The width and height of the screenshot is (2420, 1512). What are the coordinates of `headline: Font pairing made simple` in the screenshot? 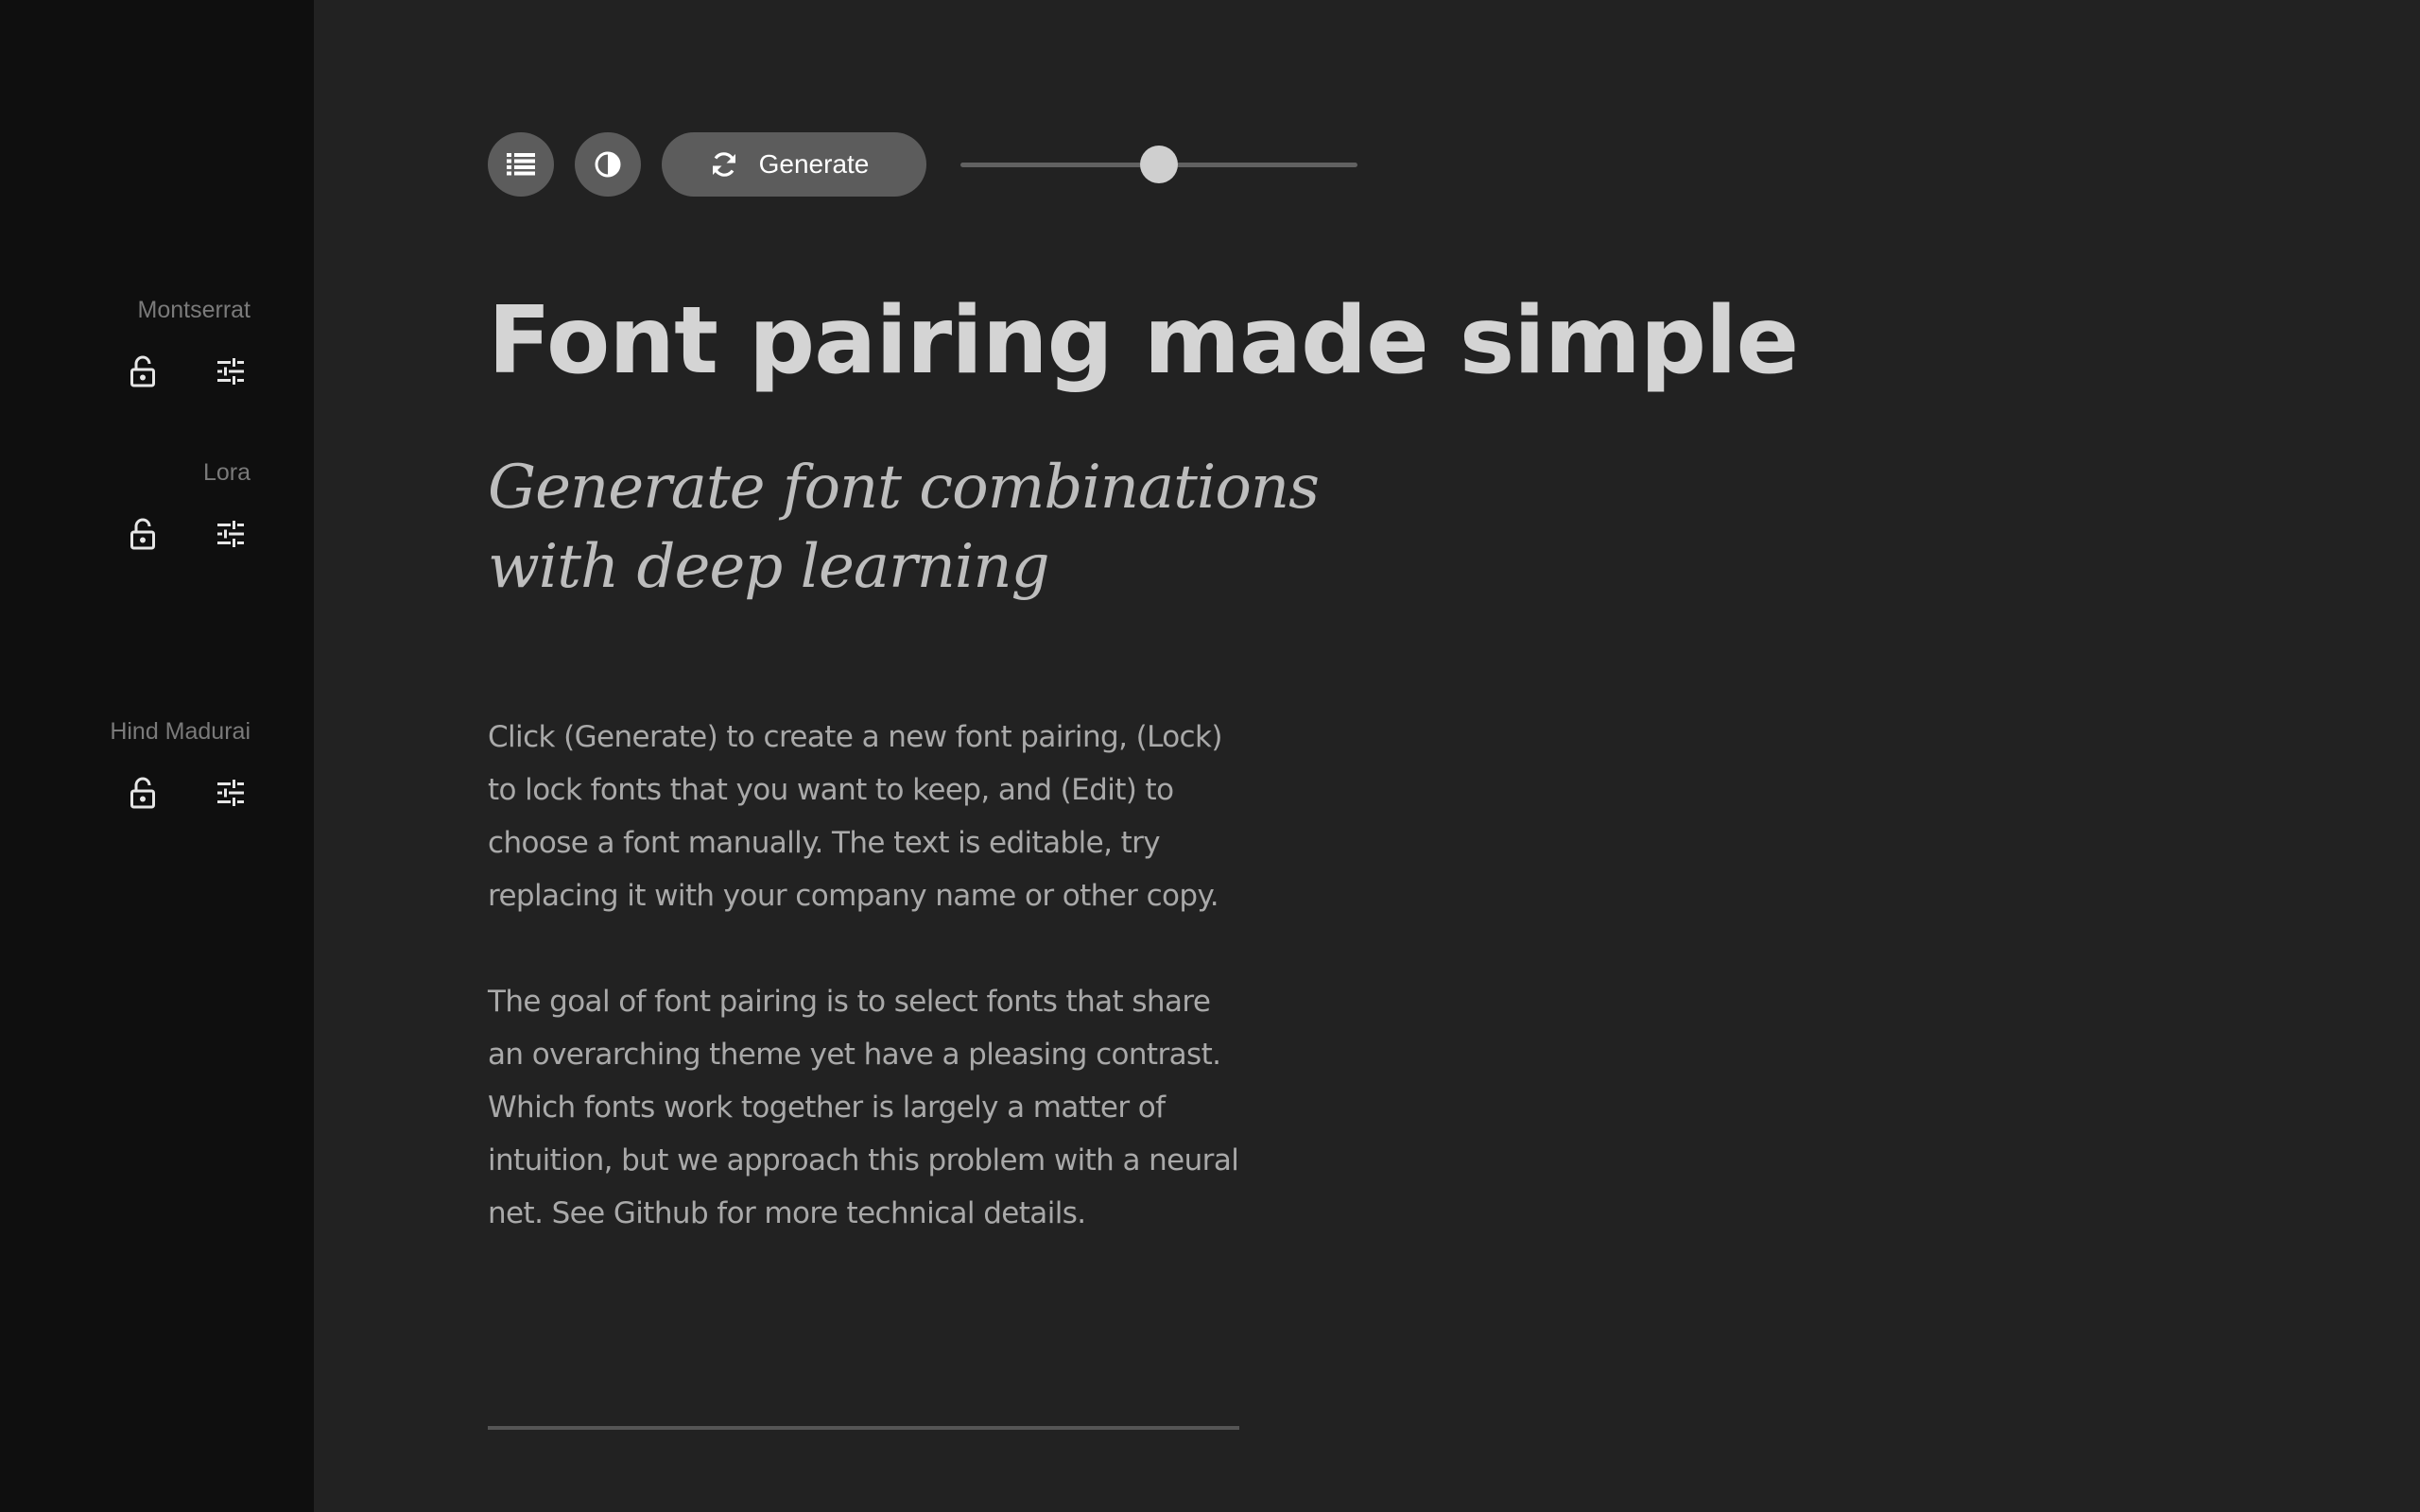 It's located at (1143, 341).